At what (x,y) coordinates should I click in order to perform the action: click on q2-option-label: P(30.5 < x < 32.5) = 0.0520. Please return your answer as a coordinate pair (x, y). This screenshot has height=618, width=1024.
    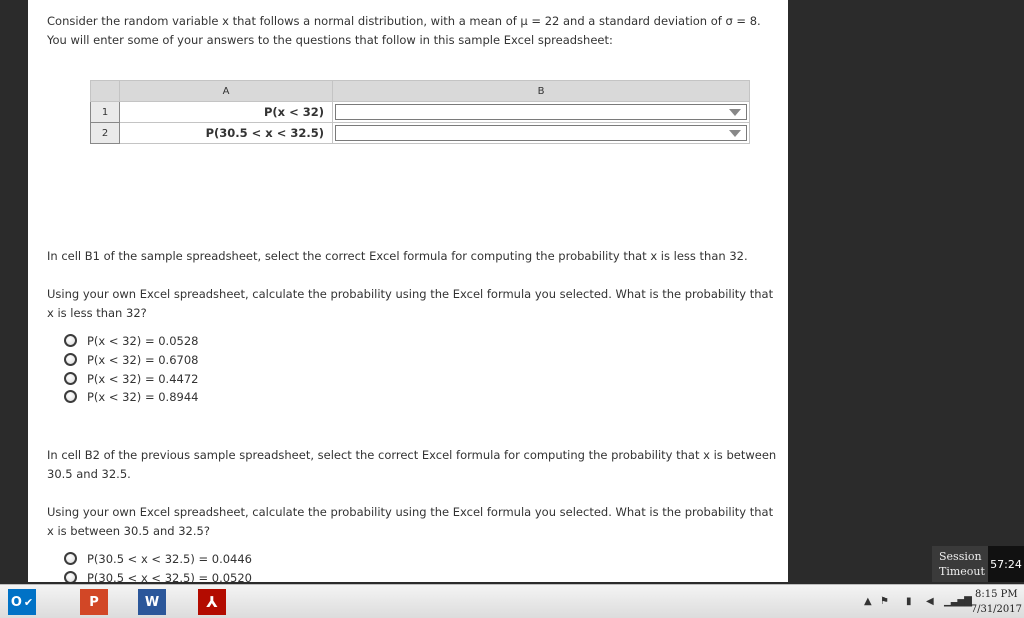
    Looking at the image, I should click on (170, 576).